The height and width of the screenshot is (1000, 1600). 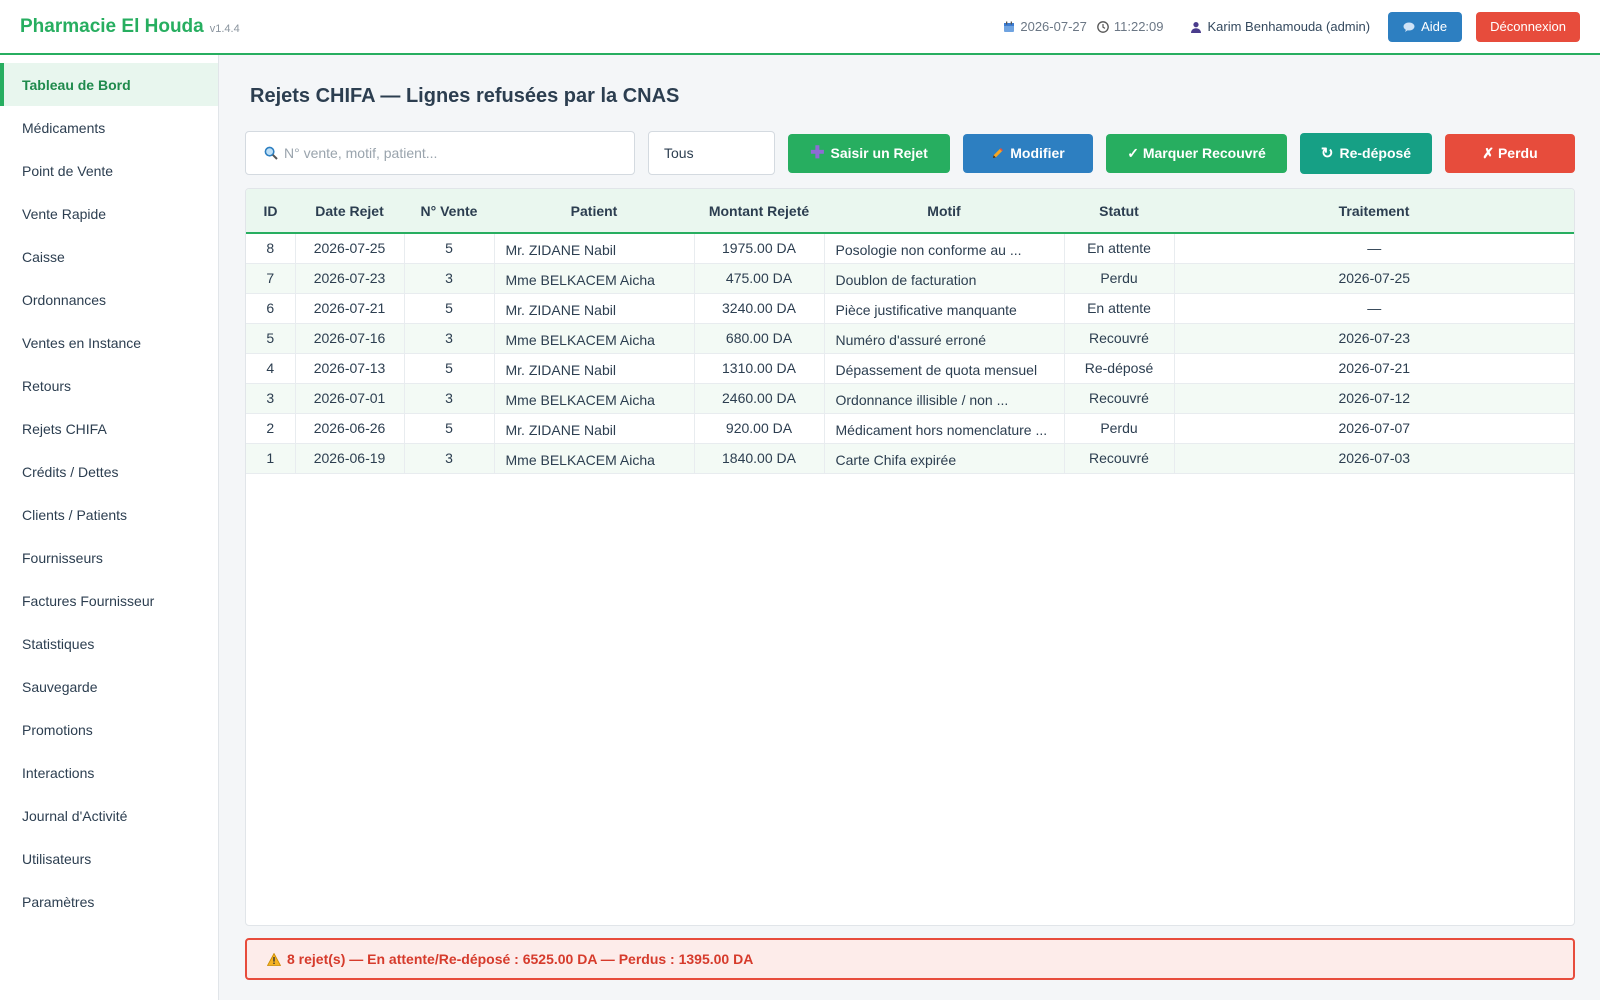 I want to click on time-display: 11:22:09, so click(x=1130, y=26).